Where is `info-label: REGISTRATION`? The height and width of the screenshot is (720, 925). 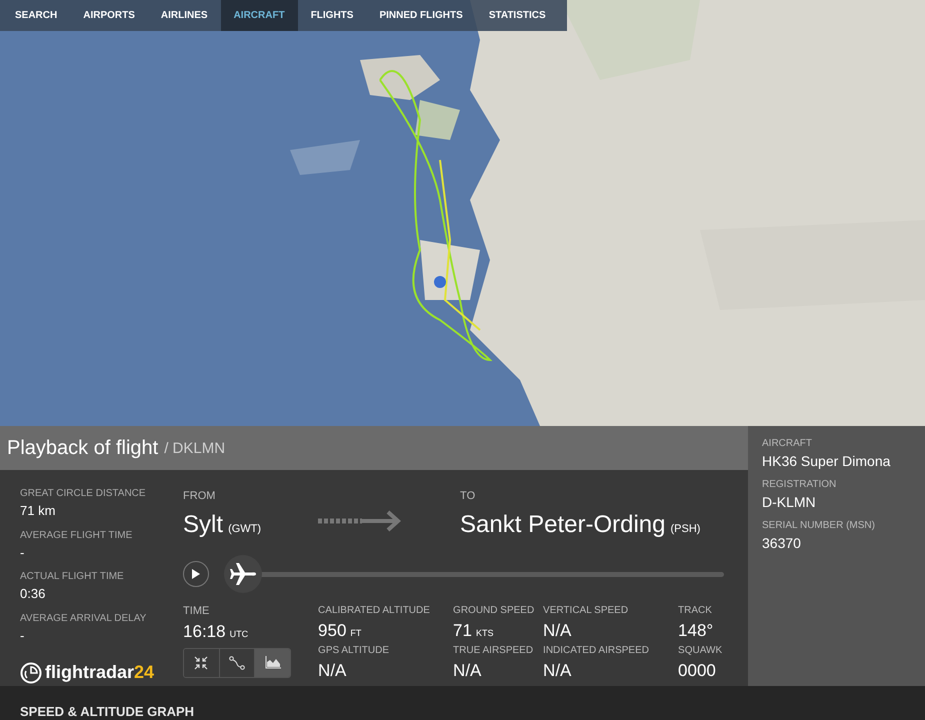 info-label: REGISTRATION is located at coordinates (800, 485).